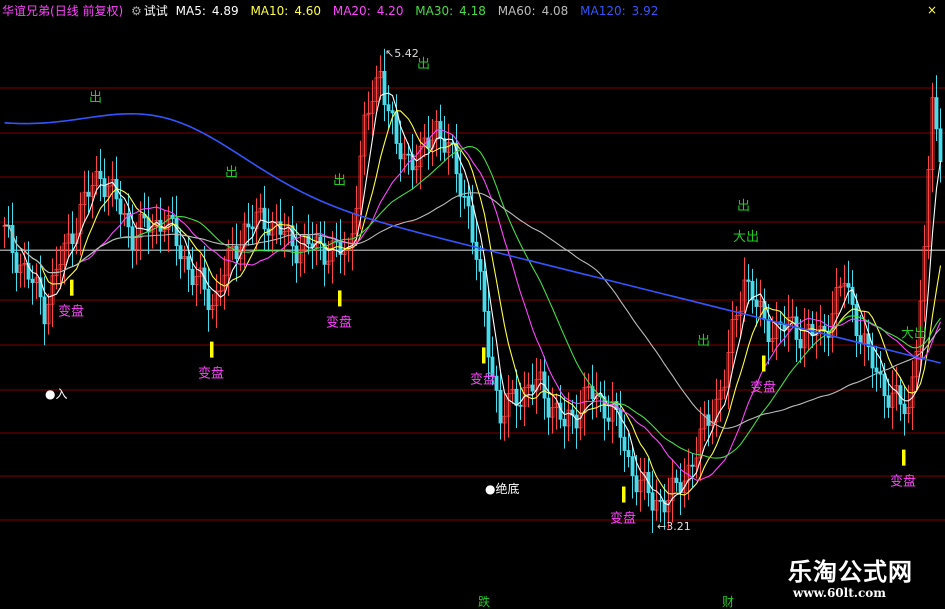 The image size is (945, 609). What do you see at coordinates (533, 11) in the screenshot?
I see `ma60-legend: MA60: 4.08` at bounding box center [533, 11].